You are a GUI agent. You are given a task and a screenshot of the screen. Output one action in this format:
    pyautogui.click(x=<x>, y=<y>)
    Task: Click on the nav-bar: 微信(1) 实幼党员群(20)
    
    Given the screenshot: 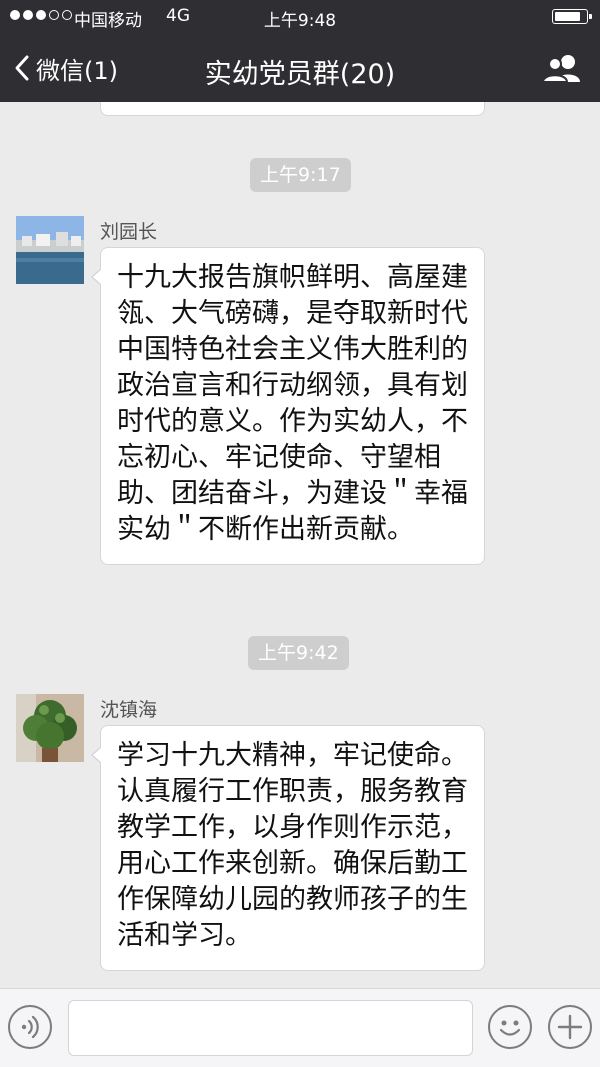 What is the action you would take?
    pyautogui.click(x=300, y=68)
    